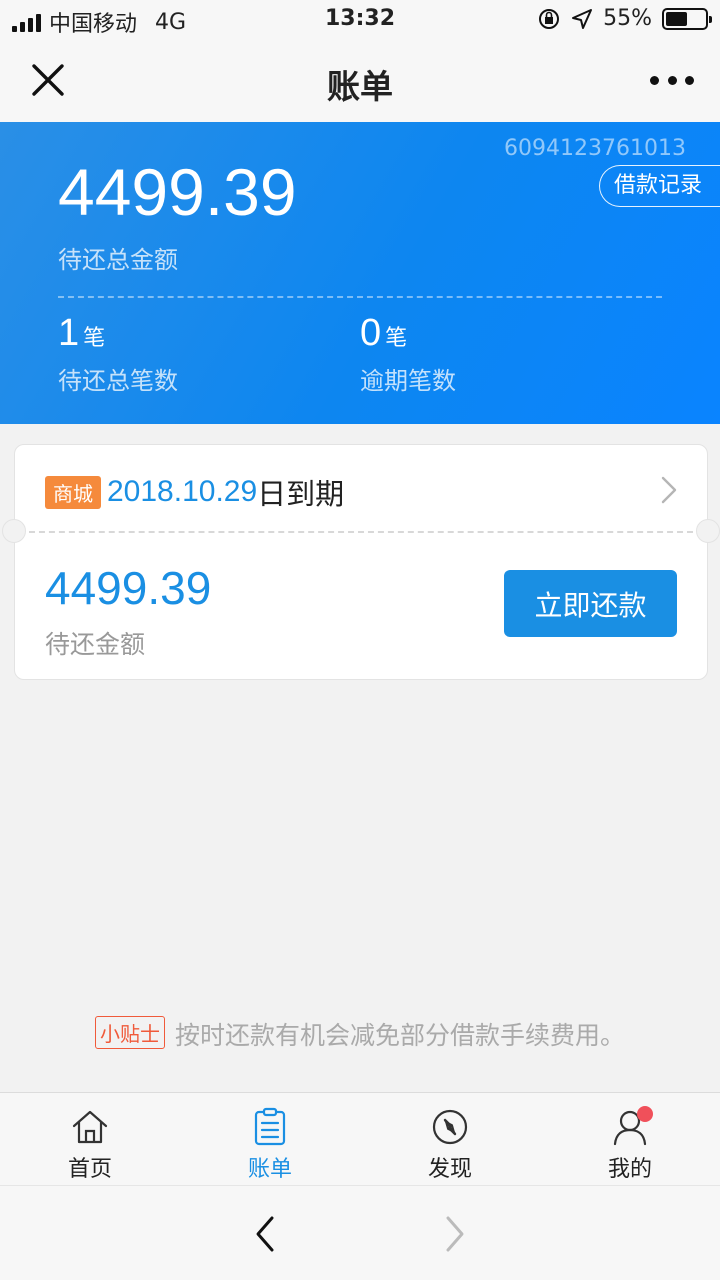 The height and width of the screenshot is (1280, 720). I want to click on page-title: 账单, so click(360, 86).